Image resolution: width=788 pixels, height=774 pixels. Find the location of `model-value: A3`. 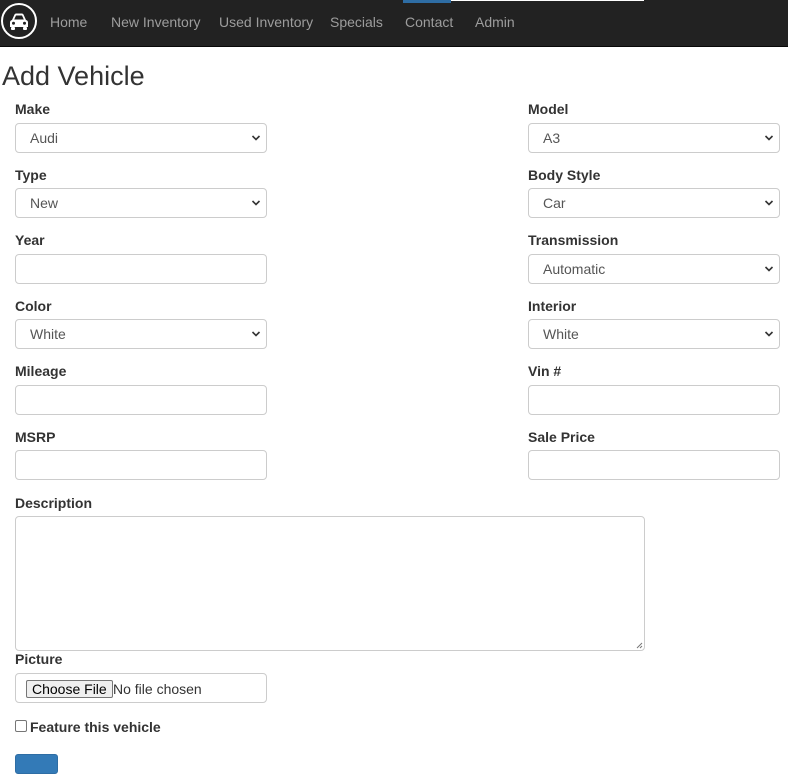

model-value: A3 is located at coordinates (552, 138).